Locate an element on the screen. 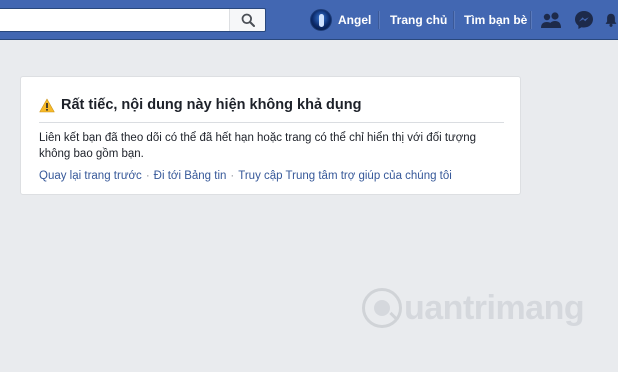 This screenshot has height=372, width=618. user-name: Angel is located at coordinates (355, 20).